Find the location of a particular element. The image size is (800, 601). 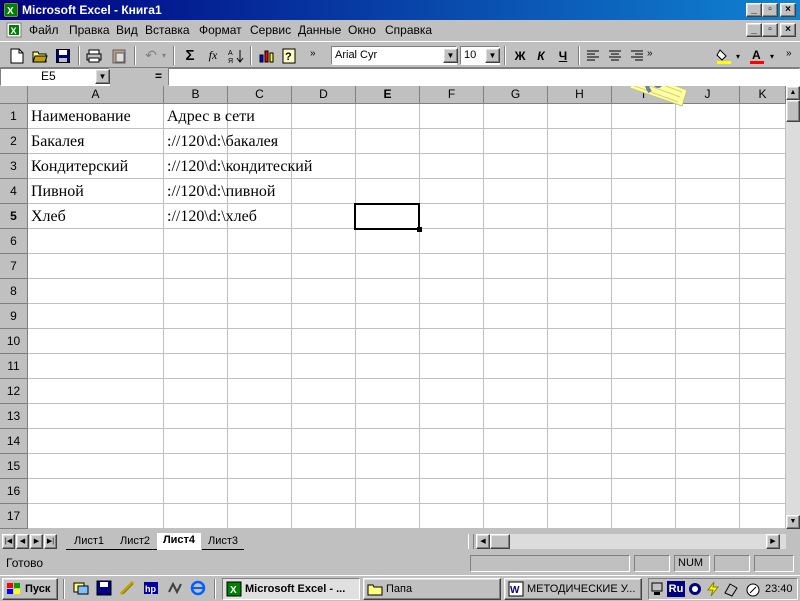

column-header-d: D is located at coordinates (324, 95).